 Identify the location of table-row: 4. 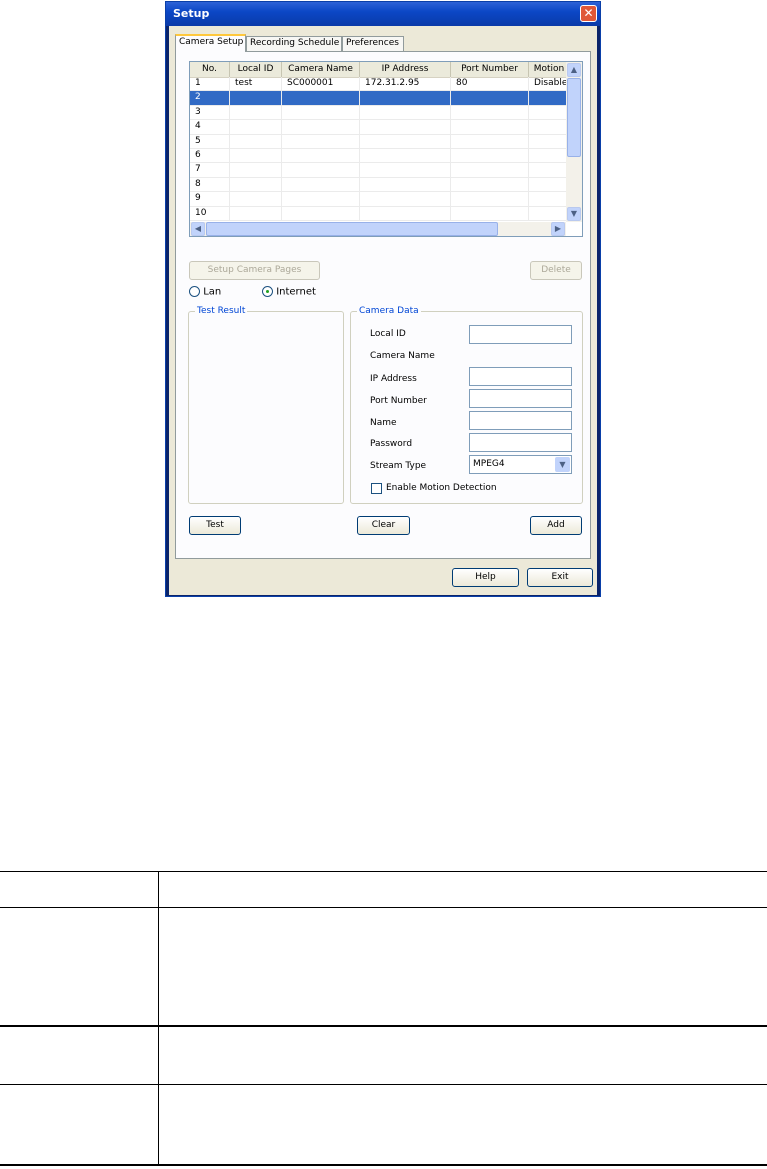
(378, 127).